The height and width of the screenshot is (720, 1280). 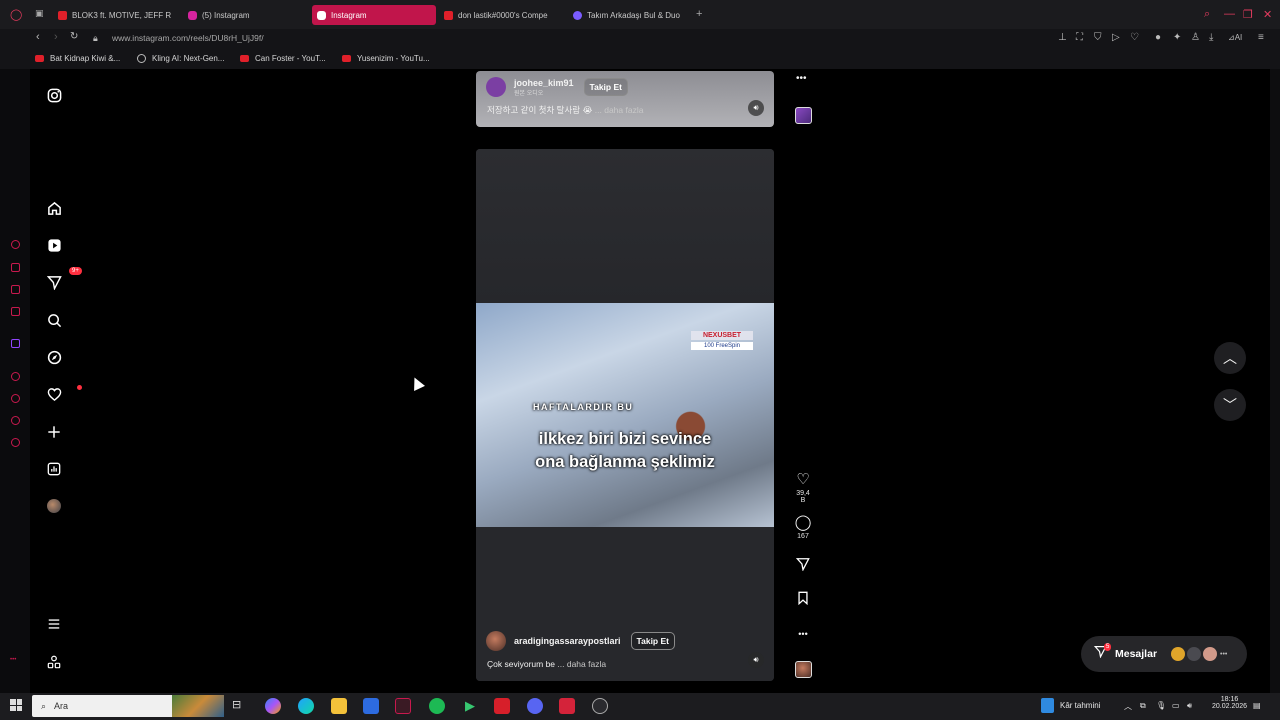 What do you see at coordinates (339, 706) in the screenshot?
I see `file-explorer-icon` at bounding box center [339, 706].